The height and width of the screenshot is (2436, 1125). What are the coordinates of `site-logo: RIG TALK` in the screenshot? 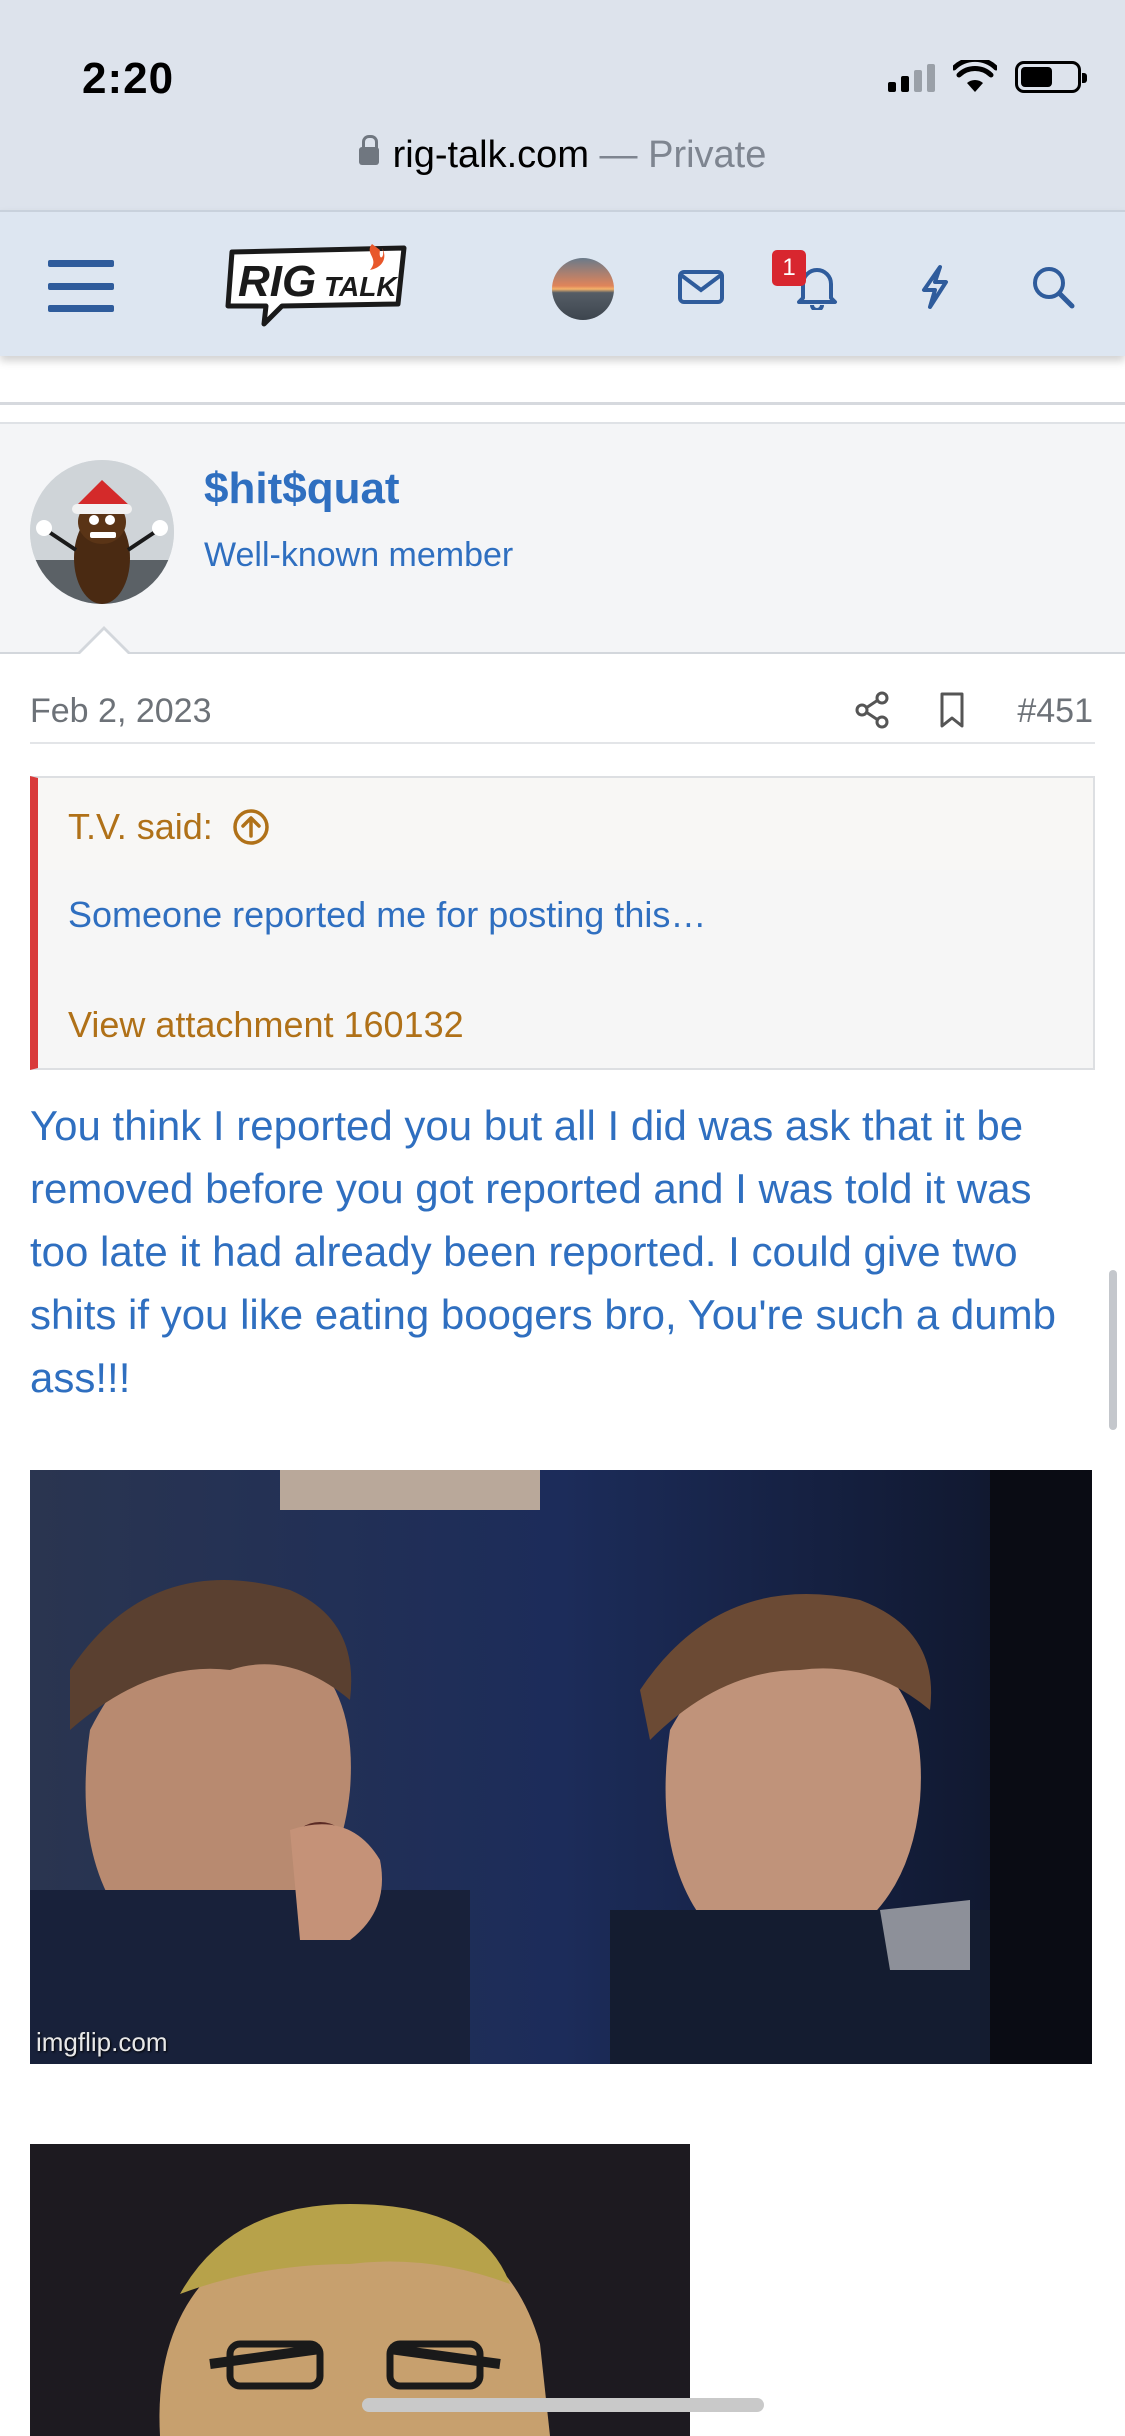 It's located at (317, 286).